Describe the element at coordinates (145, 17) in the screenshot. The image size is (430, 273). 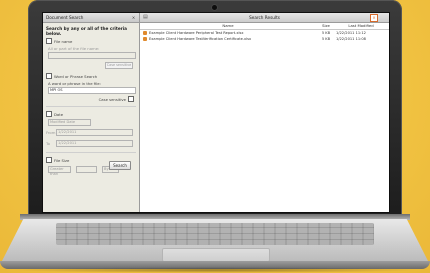
I see `search-results-icon: ▤` at that location.